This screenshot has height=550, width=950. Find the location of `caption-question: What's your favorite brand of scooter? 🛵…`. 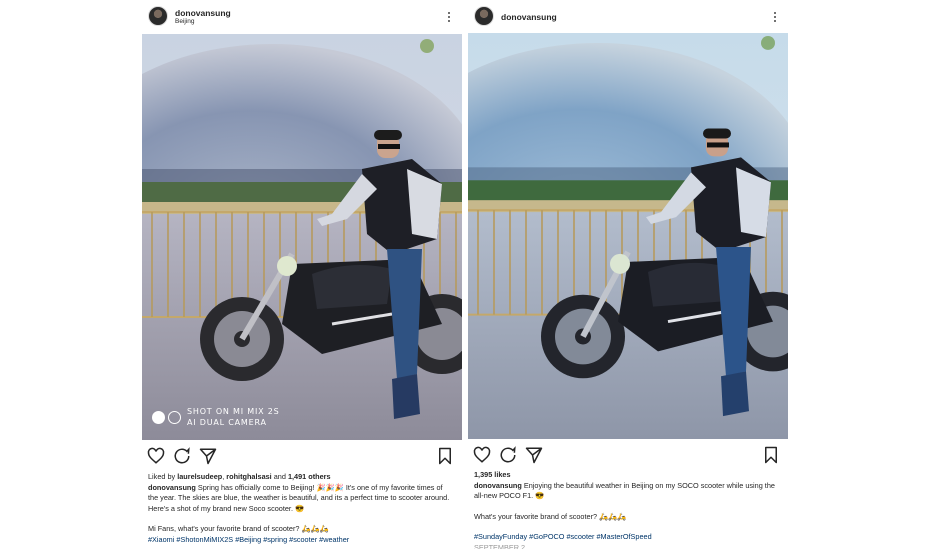

caption-question: What's your favorite brand of scooter? 🛵… is located at coordinates (550, 516).